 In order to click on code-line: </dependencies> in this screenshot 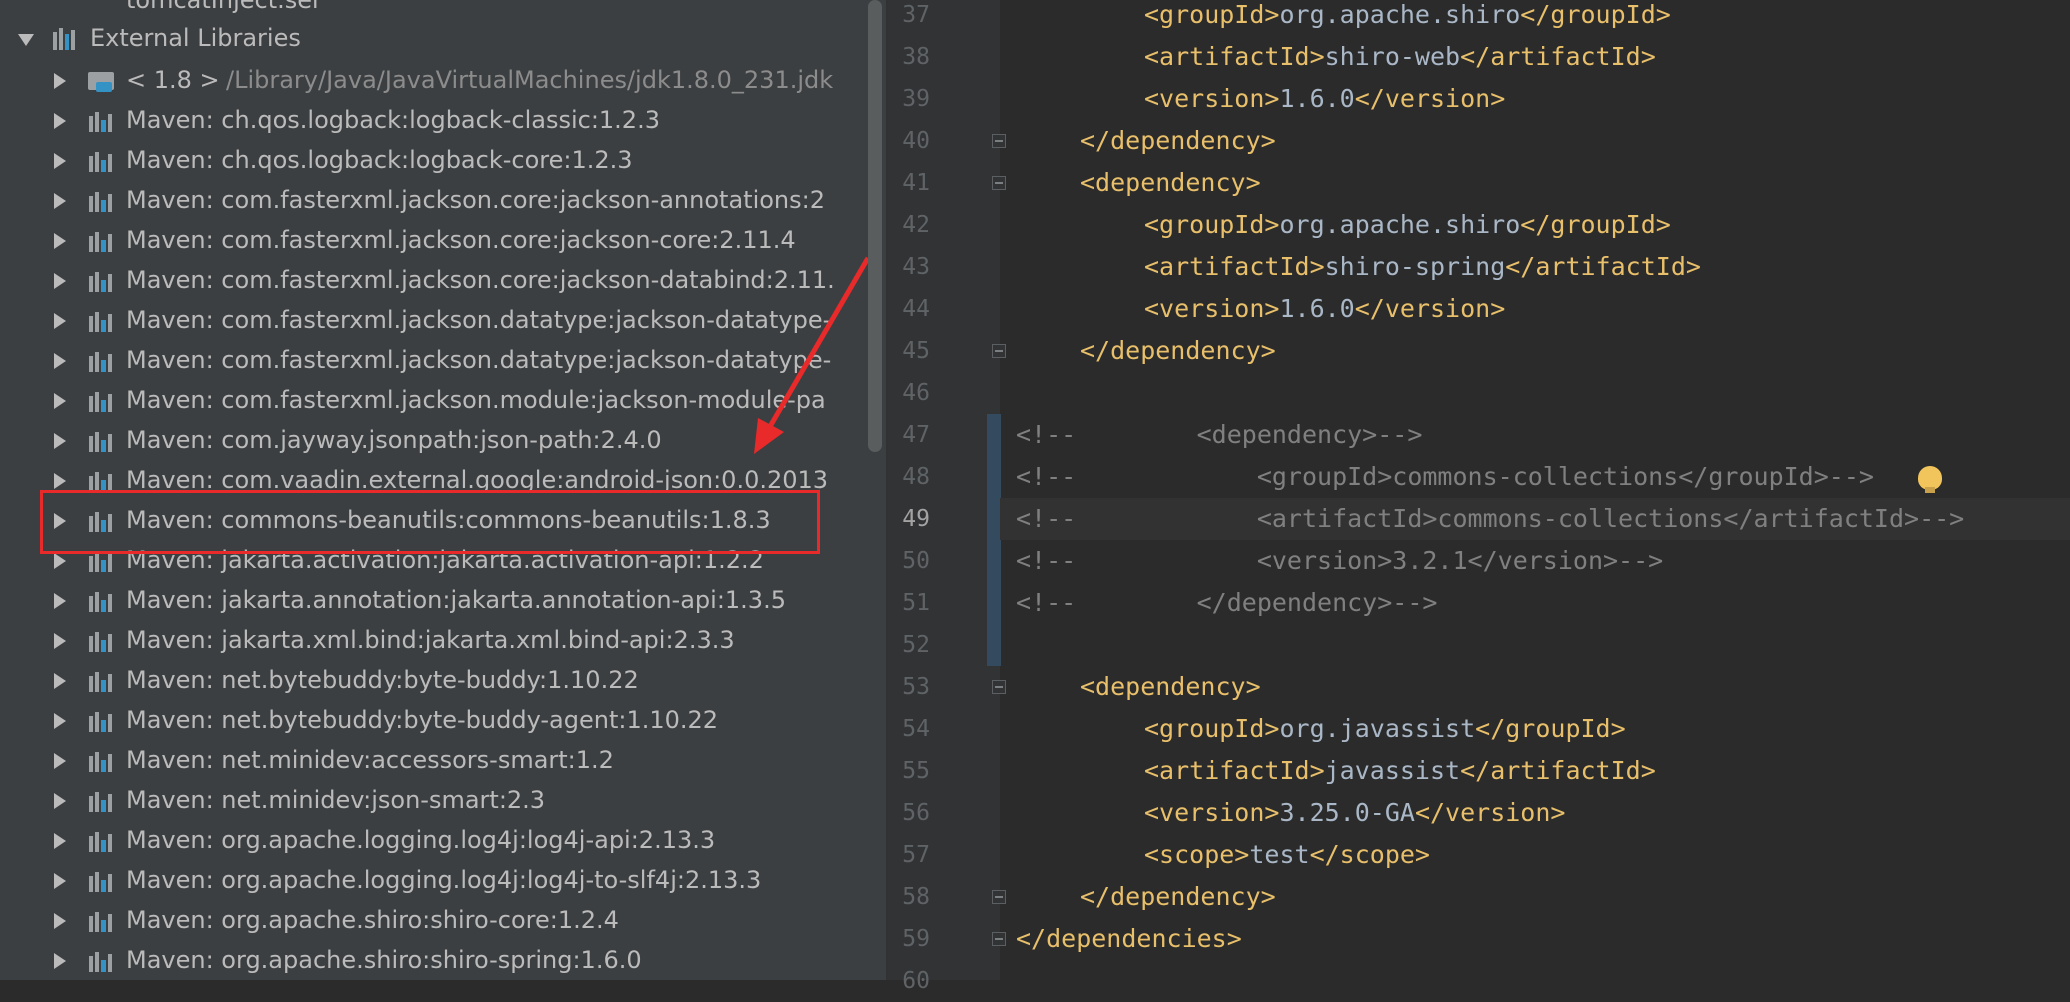, I will do `click(1129, 939)`.